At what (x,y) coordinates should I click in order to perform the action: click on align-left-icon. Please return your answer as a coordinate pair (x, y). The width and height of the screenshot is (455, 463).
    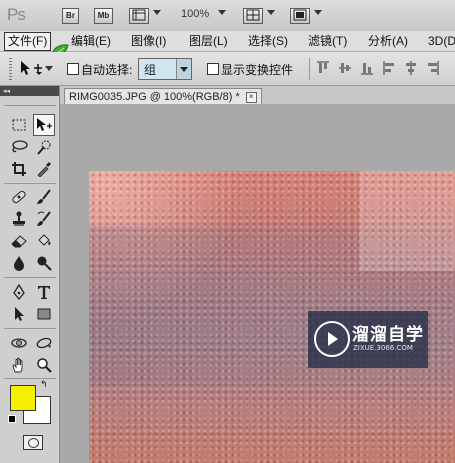
    Looking at the image, I should click on (389, 68).